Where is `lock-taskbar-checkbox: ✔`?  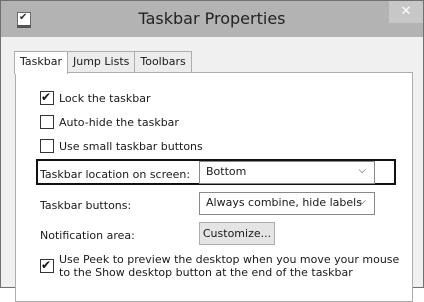 lock-taskbar-checkbox: ✔ is located at coordinates (47, 97).